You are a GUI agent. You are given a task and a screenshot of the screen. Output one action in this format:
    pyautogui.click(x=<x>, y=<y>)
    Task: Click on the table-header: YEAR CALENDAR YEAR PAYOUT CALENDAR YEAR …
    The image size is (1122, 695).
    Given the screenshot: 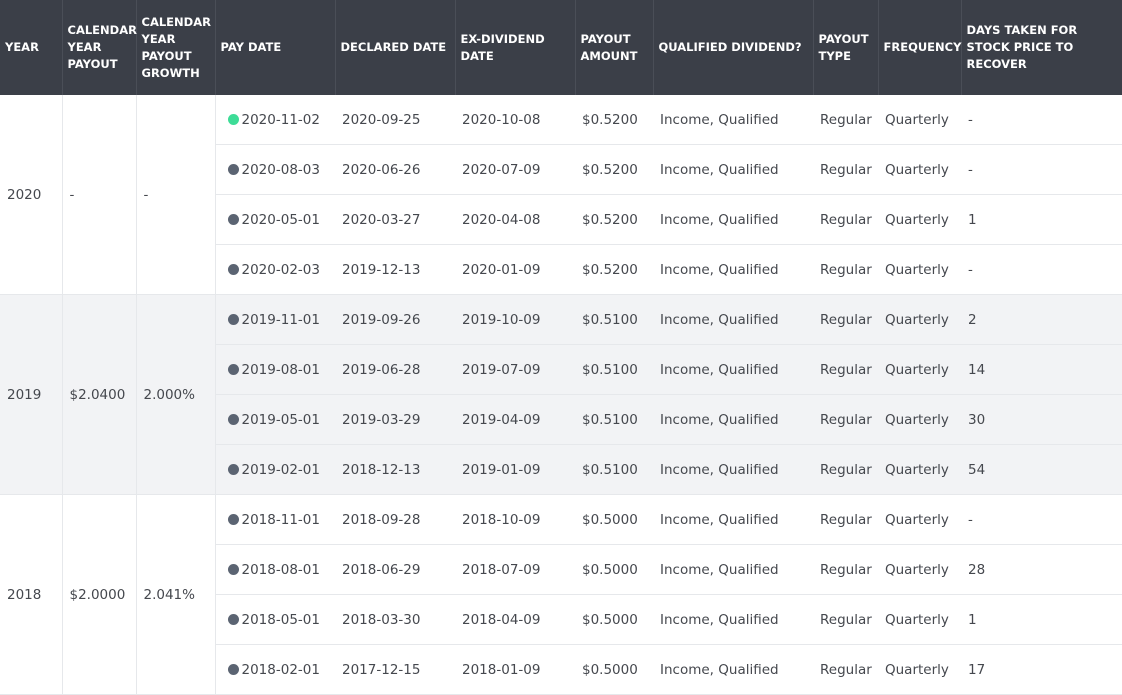 What is the action you would take?
    pyautogui.click(x=561, y=47)
    